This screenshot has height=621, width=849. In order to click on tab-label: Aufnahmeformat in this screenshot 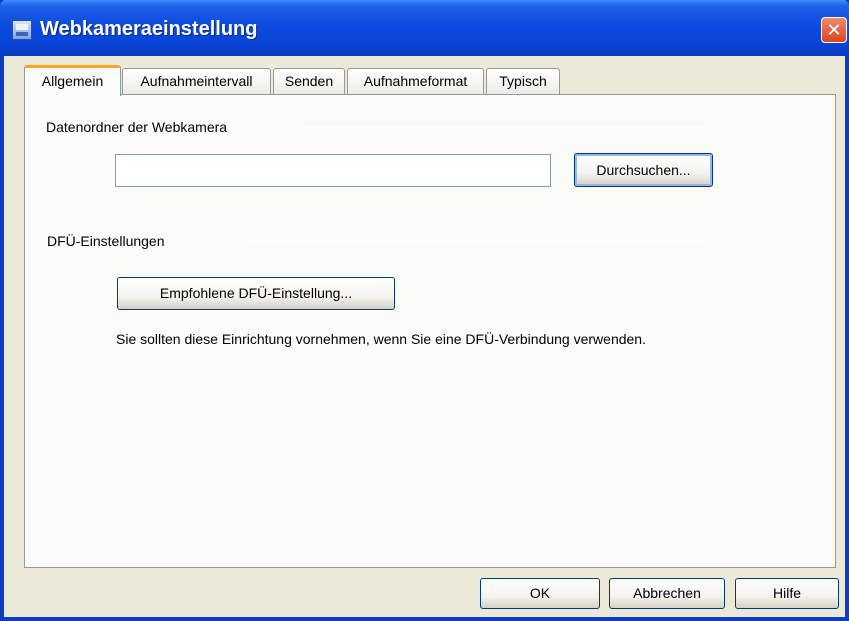, I will do `click(415, 81)`.